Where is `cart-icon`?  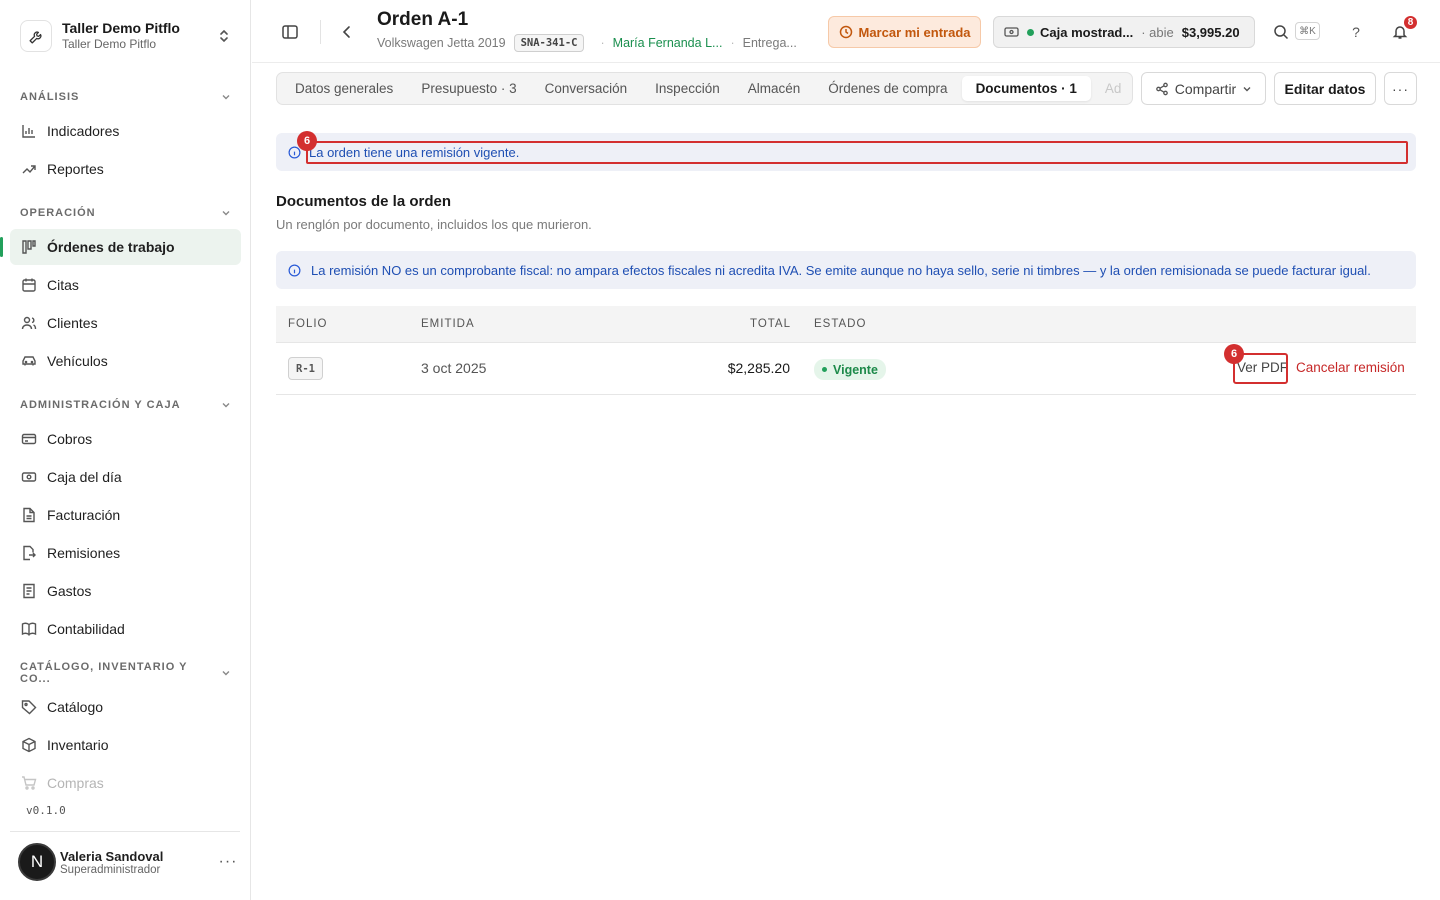
cart-icon is located at coordinates (28, 783).